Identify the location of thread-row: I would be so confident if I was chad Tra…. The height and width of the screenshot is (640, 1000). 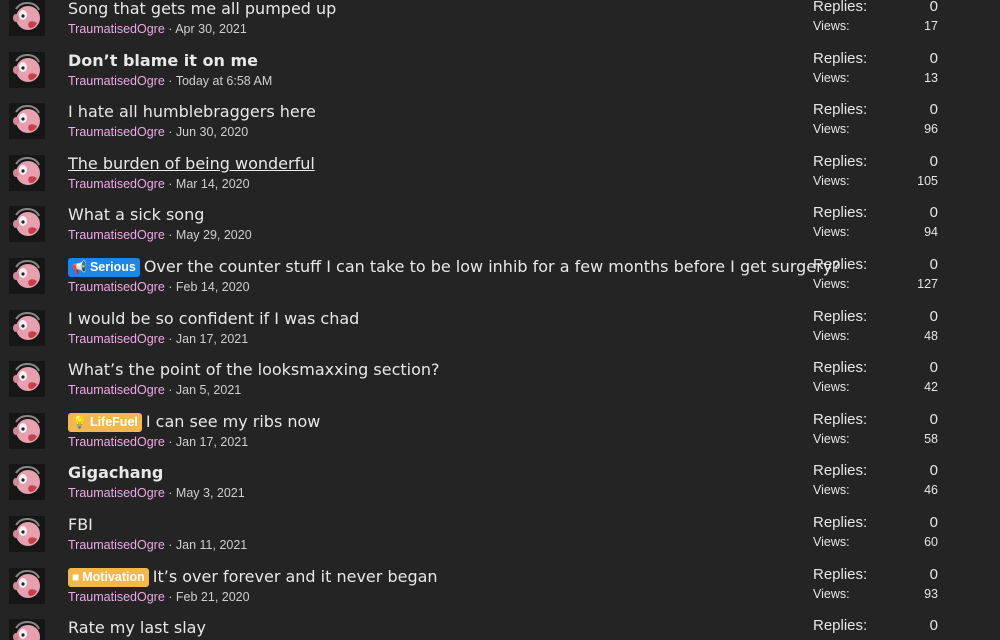
(500, 335).